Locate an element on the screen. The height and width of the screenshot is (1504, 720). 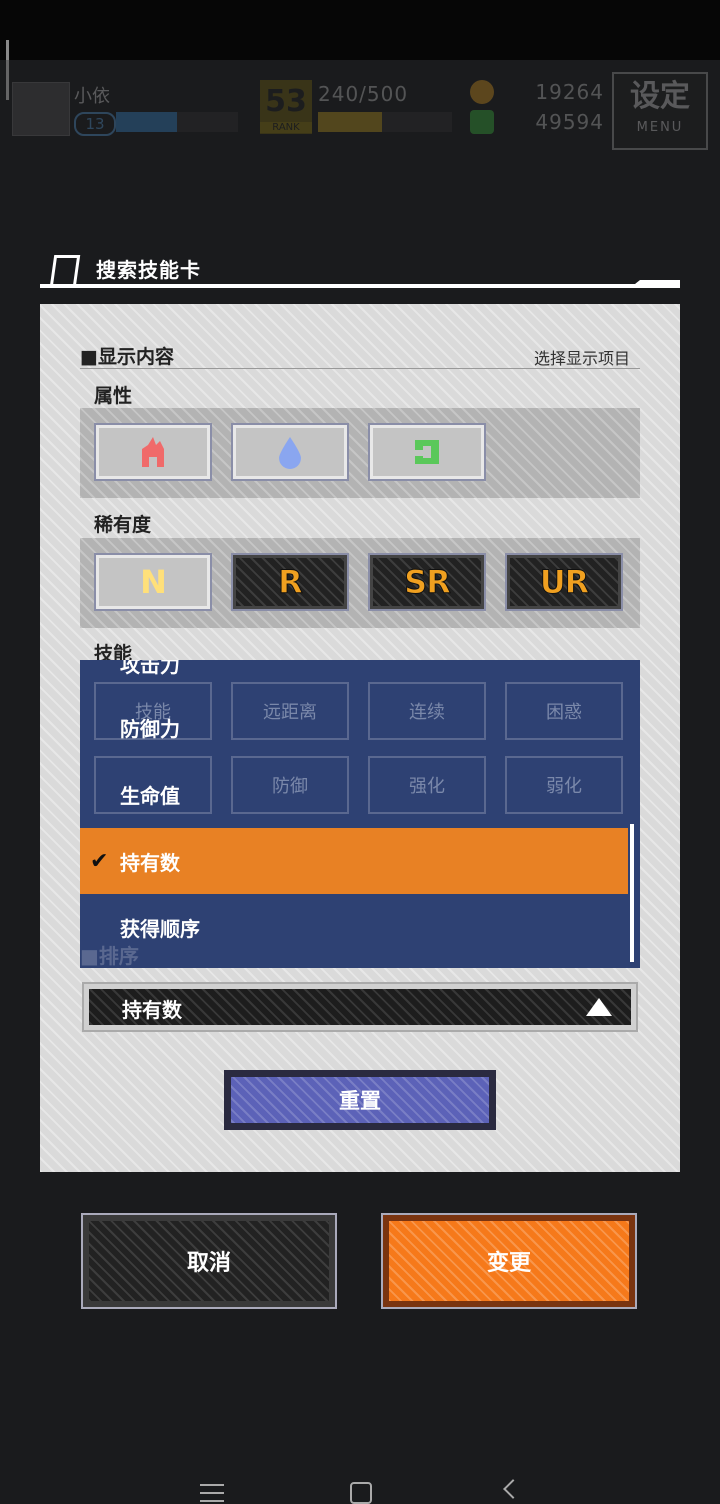
level-badge: 13 is located at coordinates (95, 124).